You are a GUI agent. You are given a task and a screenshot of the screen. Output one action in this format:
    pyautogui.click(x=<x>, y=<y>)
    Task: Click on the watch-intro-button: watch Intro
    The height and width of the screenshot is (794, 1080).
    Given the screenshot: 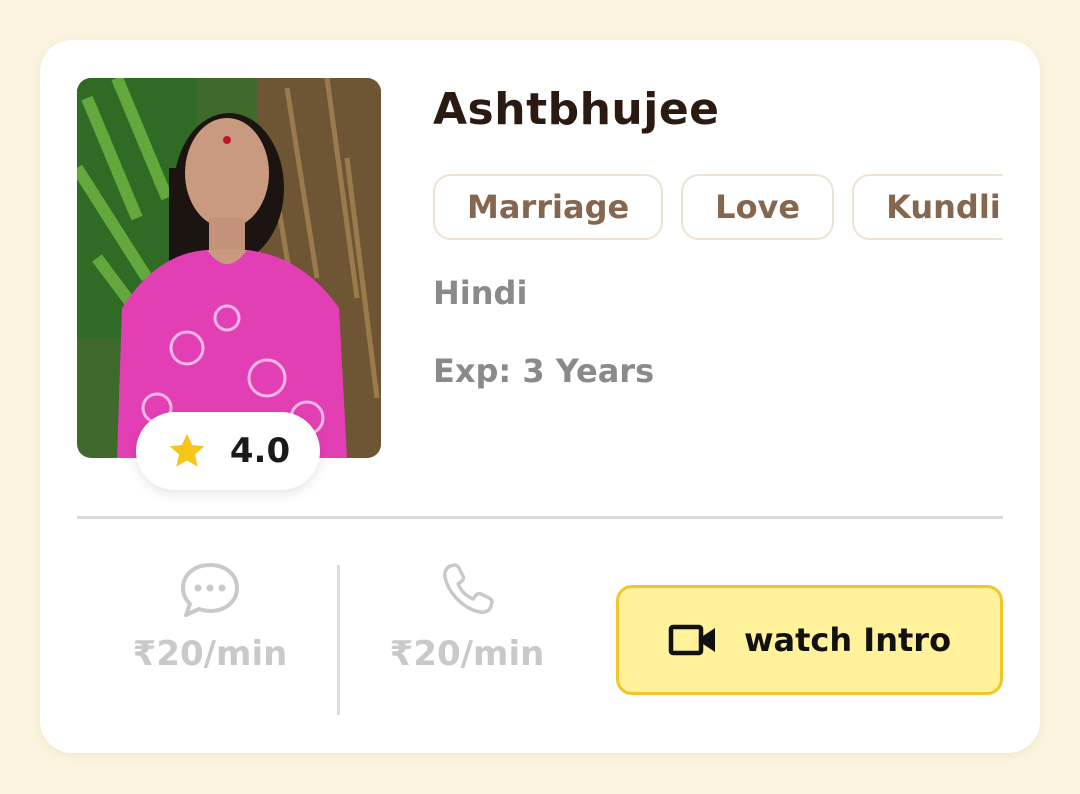 What is the action you would take?
    pyautogui.click(x=809, y=640)
    